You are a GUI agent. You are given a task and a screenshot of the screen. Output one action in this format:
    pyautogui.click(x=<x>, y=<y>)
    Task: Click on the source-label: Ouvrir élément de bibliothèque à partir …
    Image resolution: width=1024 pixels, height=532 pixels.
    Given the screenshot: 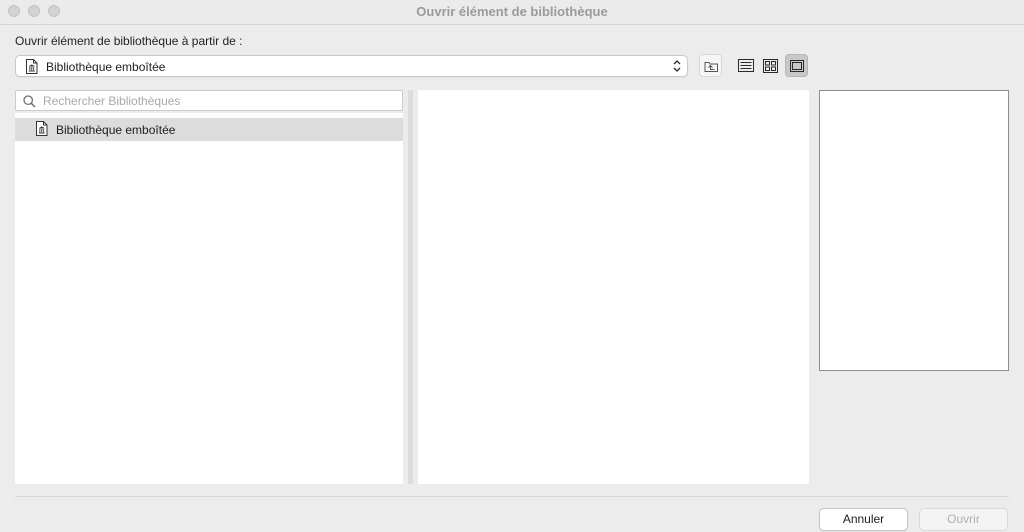 What is the action you would take?
    pyautogui.click(x=129, y=41)
    